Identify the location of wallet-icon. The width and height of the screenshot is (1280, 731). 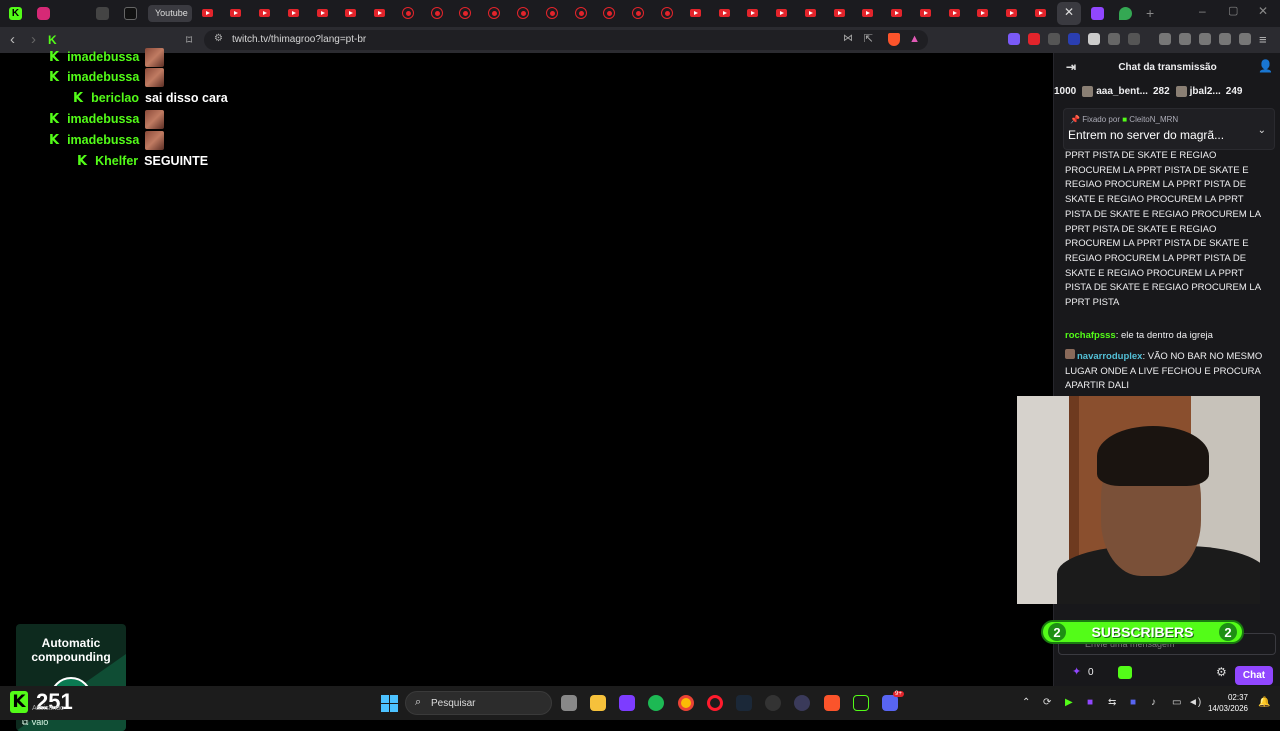
(1205, 39).